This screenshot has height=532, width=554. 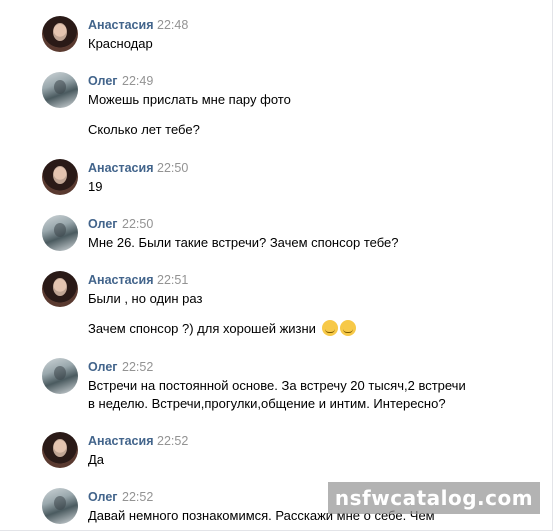 I want to click on flushed-face-emoji-icon, so click(x=347, y=328).